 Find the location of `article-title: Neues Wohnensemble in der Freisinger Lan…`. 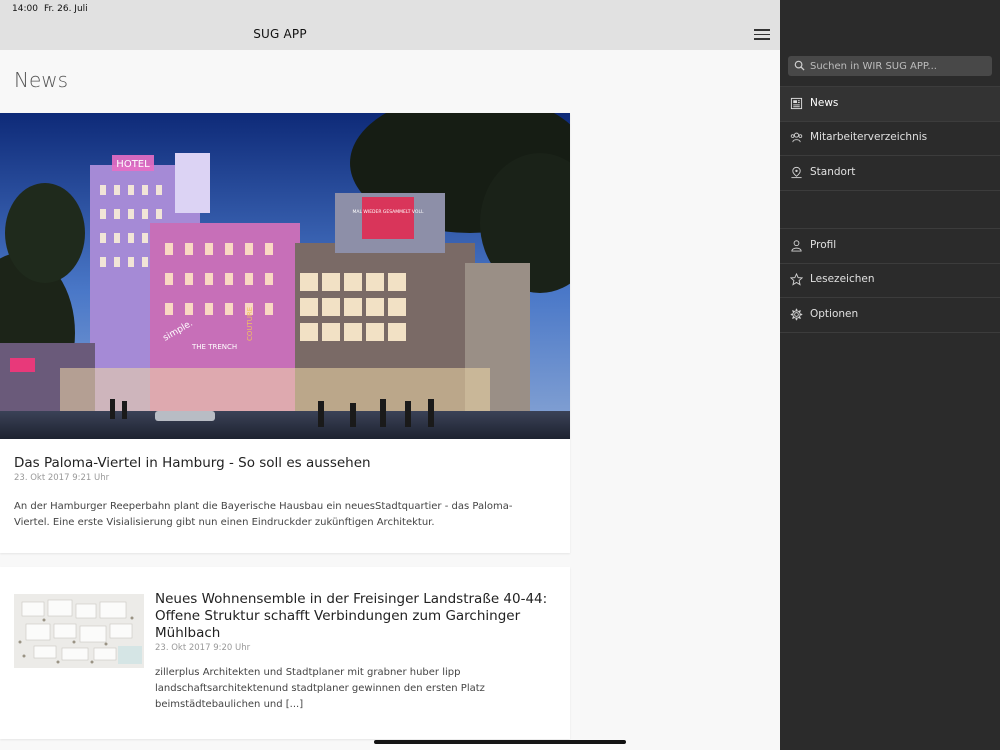

article-title: Neues Wohnensemble in der Freisinger Lan… is located at coordinates (355, 616).